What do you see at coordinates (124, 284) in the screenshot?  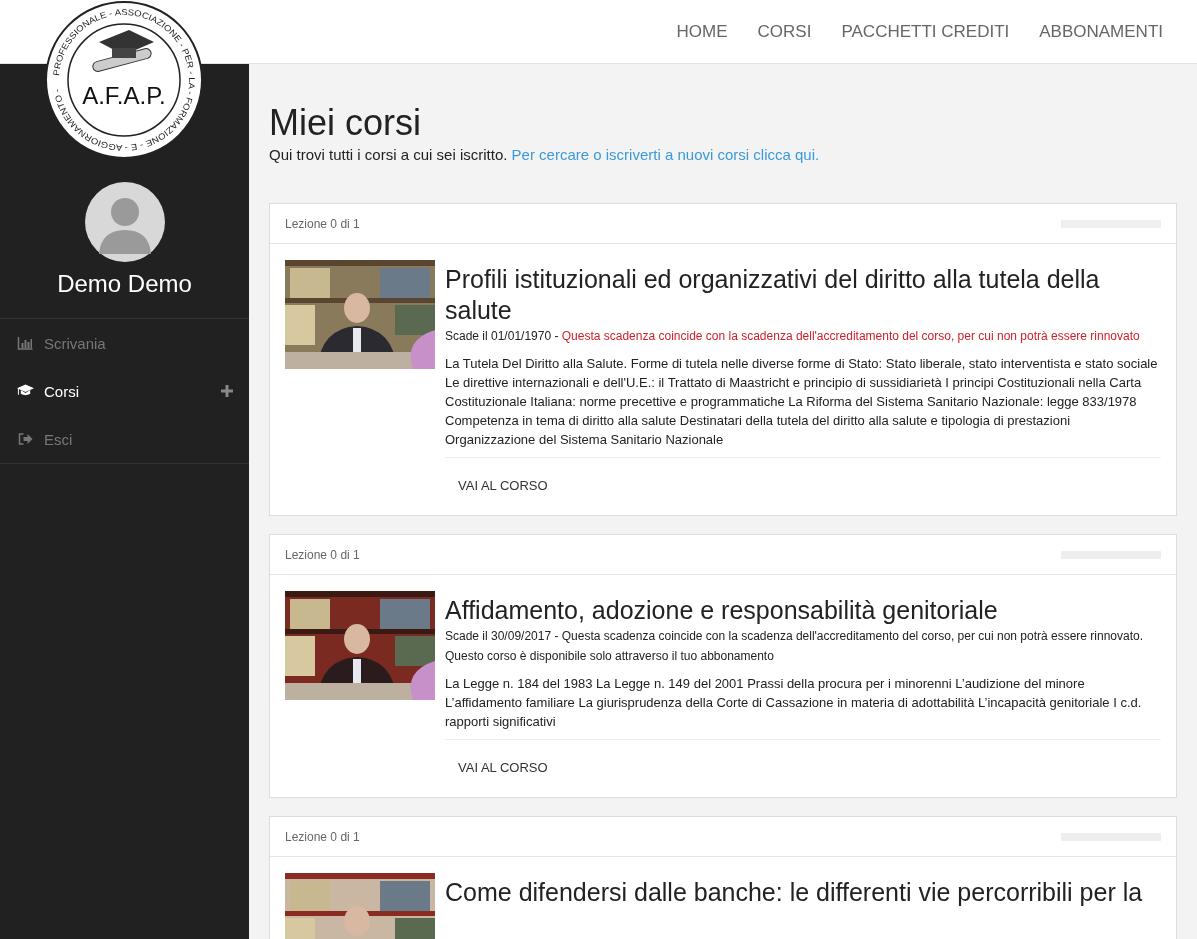 I see `user-name: Demo Demo` at bounding box center [124, 284].